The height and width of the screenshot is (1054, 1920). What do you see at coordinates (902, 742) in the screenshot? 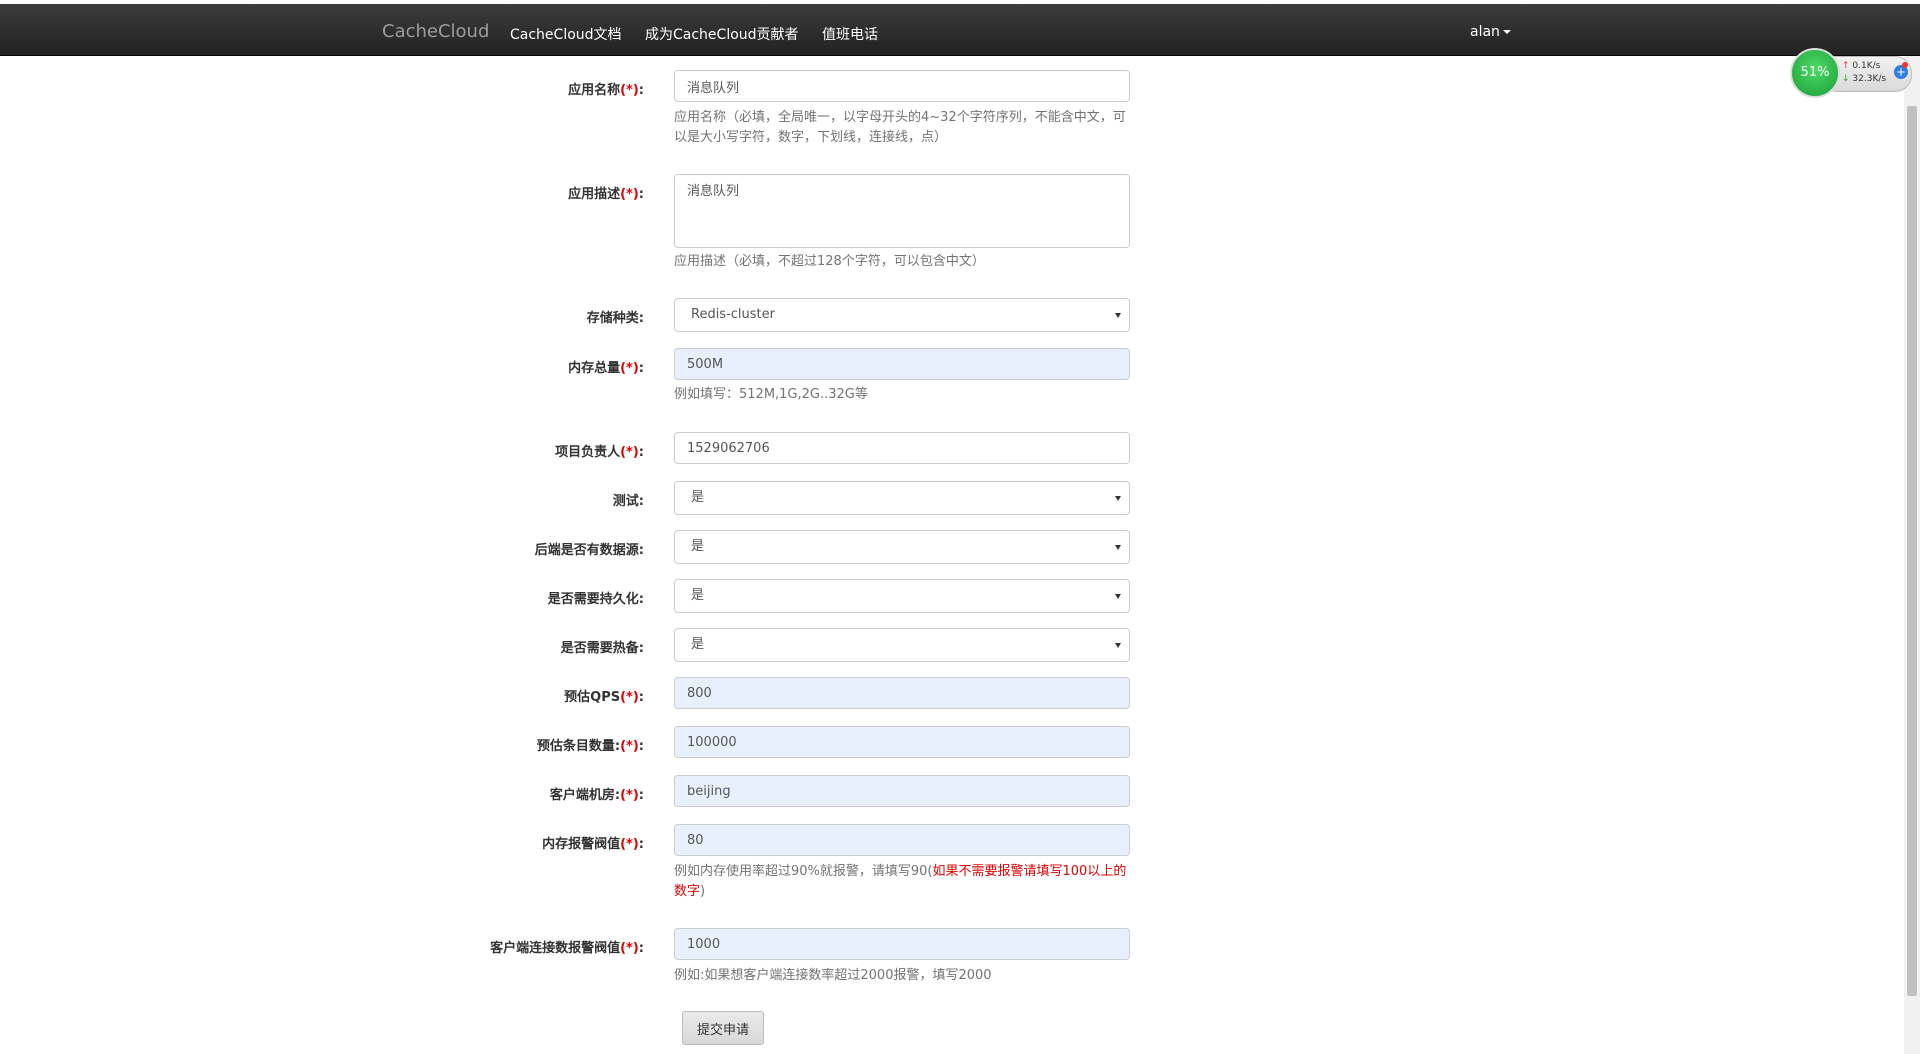
I see `item-count-input` at bounding box center [902, 742].